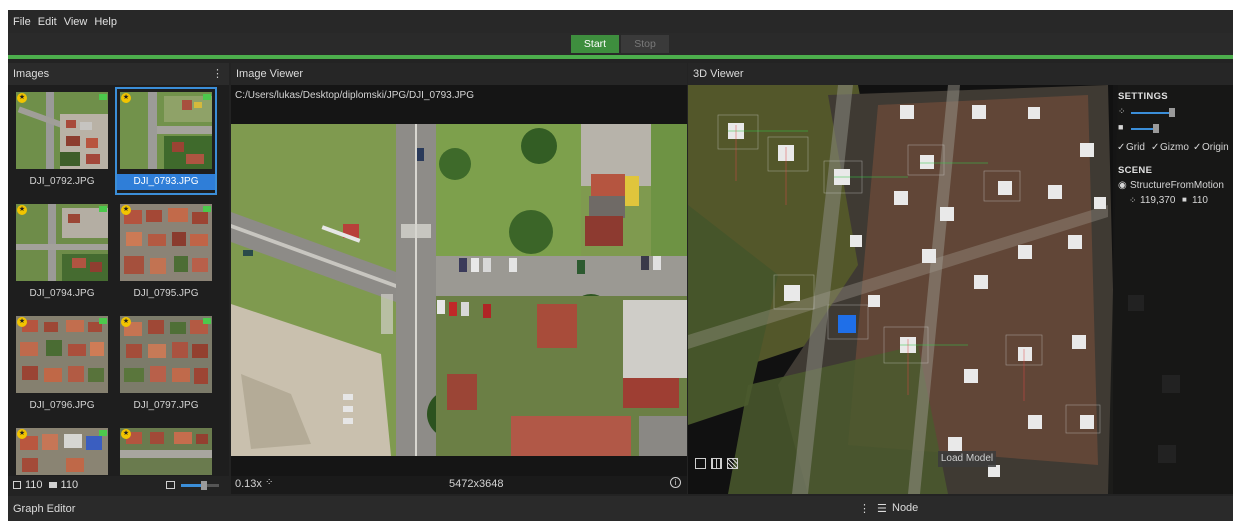 This screenshot has height=521, width=1233. I want to click on node-settings-icon: ☰, so click(882, 509).